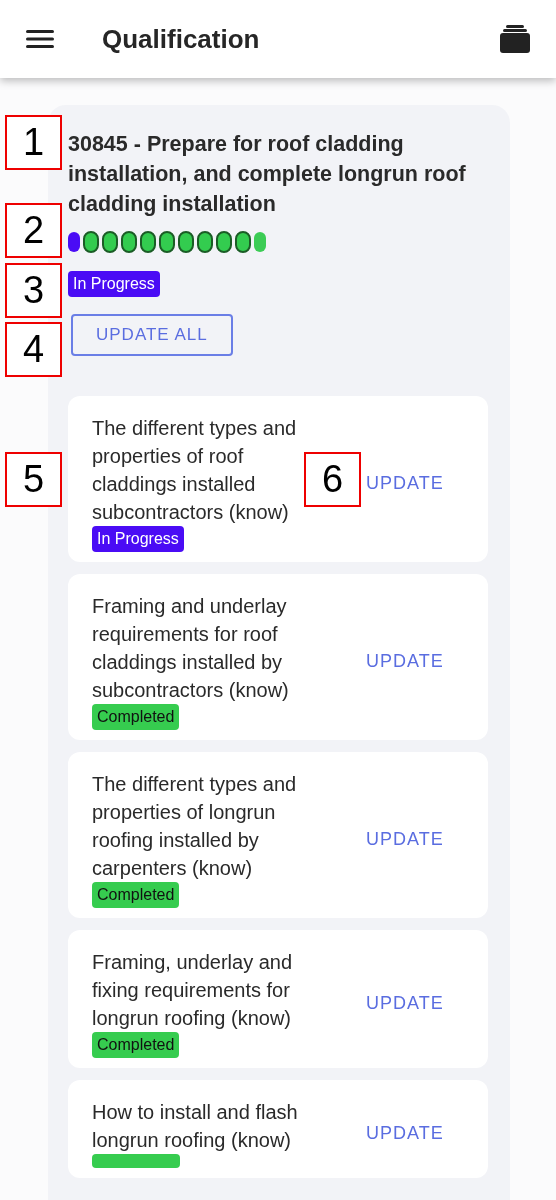 Image resolution: width=556 pixels, height=1200 pixels. What do you see at coordinates (332, 479) in the screenshot?
I see `annotation-marker: 6` at bounding box center [332, 479].